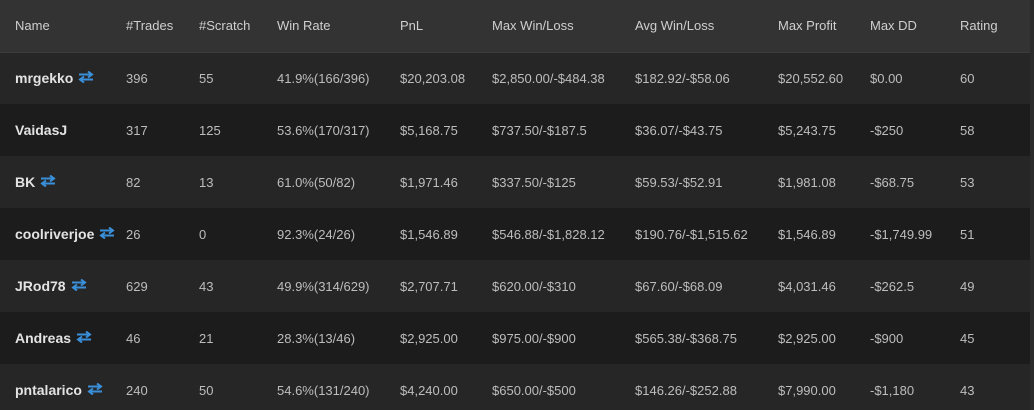  Describe the element at coordinates (811, 78) in the screenshot. I see `max-profit-cell: $20,552.60` at that location.